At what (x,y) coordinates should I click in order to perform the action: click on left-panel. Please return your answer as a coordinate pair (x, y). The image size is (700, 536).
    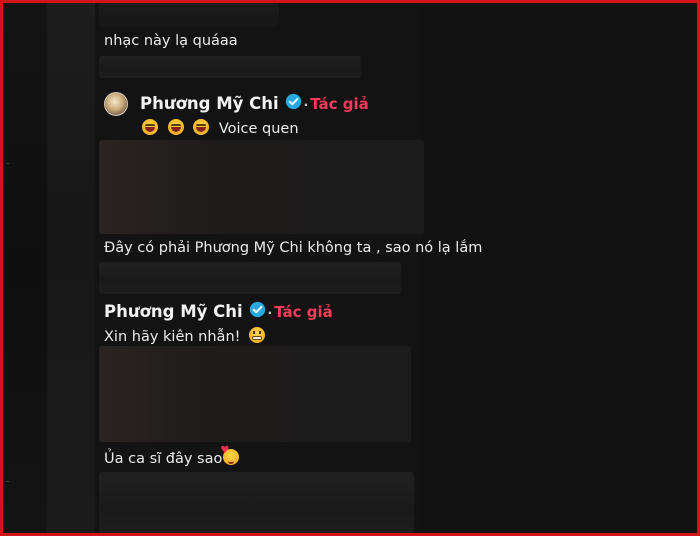
    Looking at the image, I should click on (25, 268).